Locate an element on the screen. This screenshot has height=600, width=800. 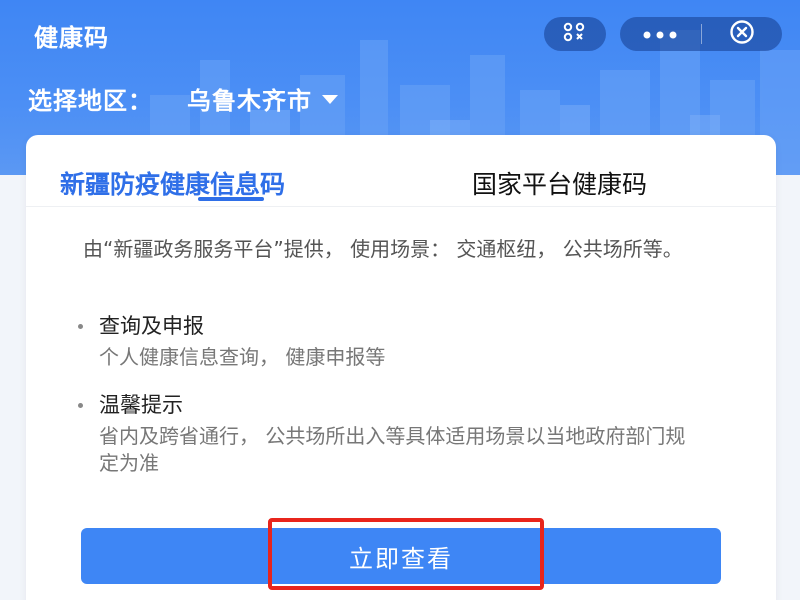
region-dropdown: 乌鲁木齐市 is located at coordinates (262, 98).